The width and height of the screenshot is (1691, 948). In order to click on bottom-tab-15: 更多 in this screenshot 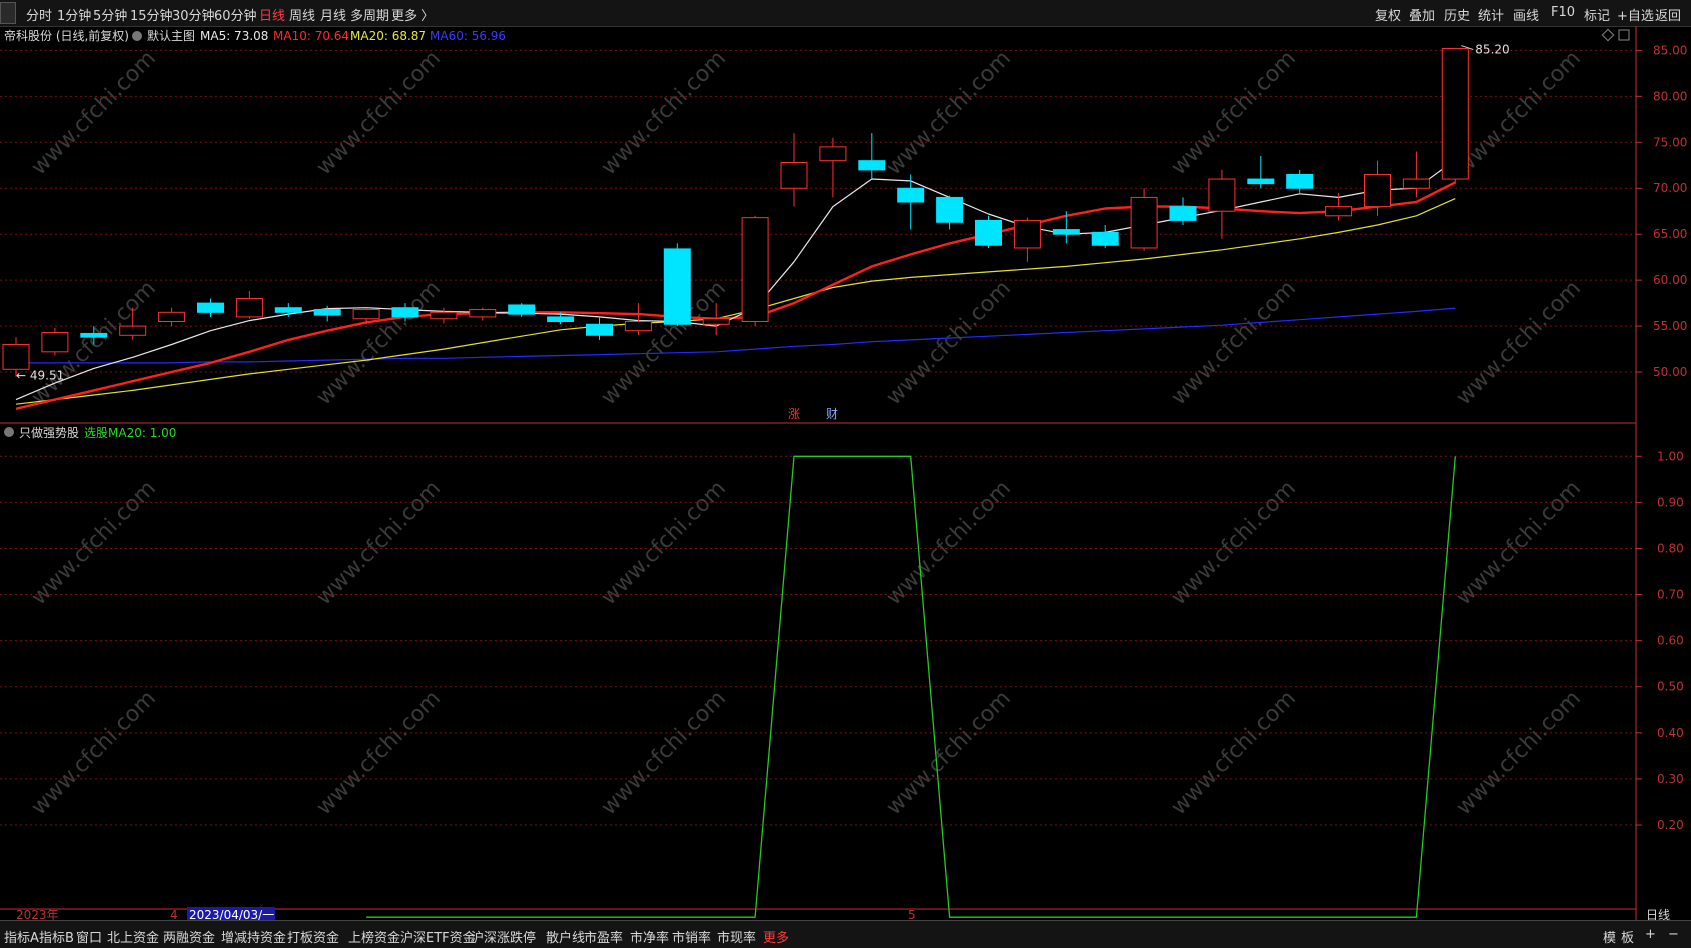, I will do `click(776, 936)`.